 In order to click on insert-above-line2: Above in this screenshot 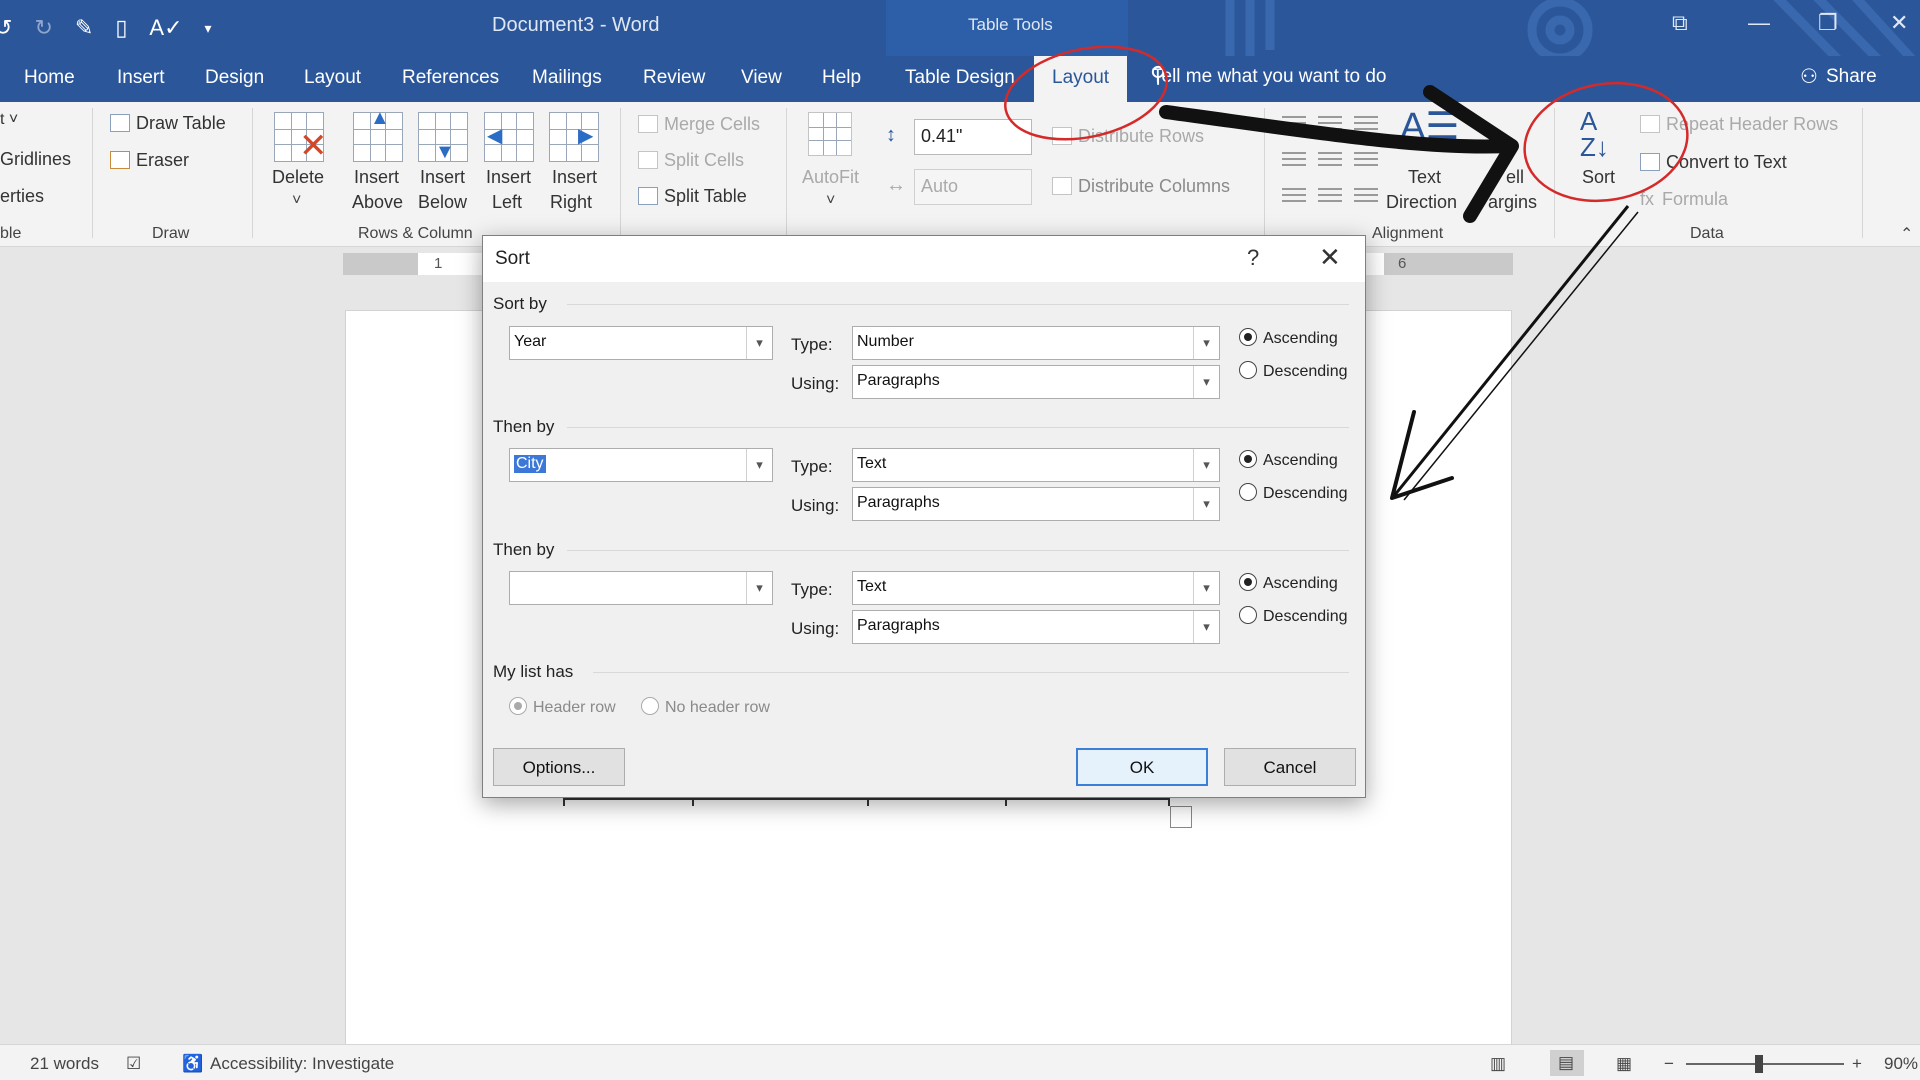, I will do `click(377, 202)`.